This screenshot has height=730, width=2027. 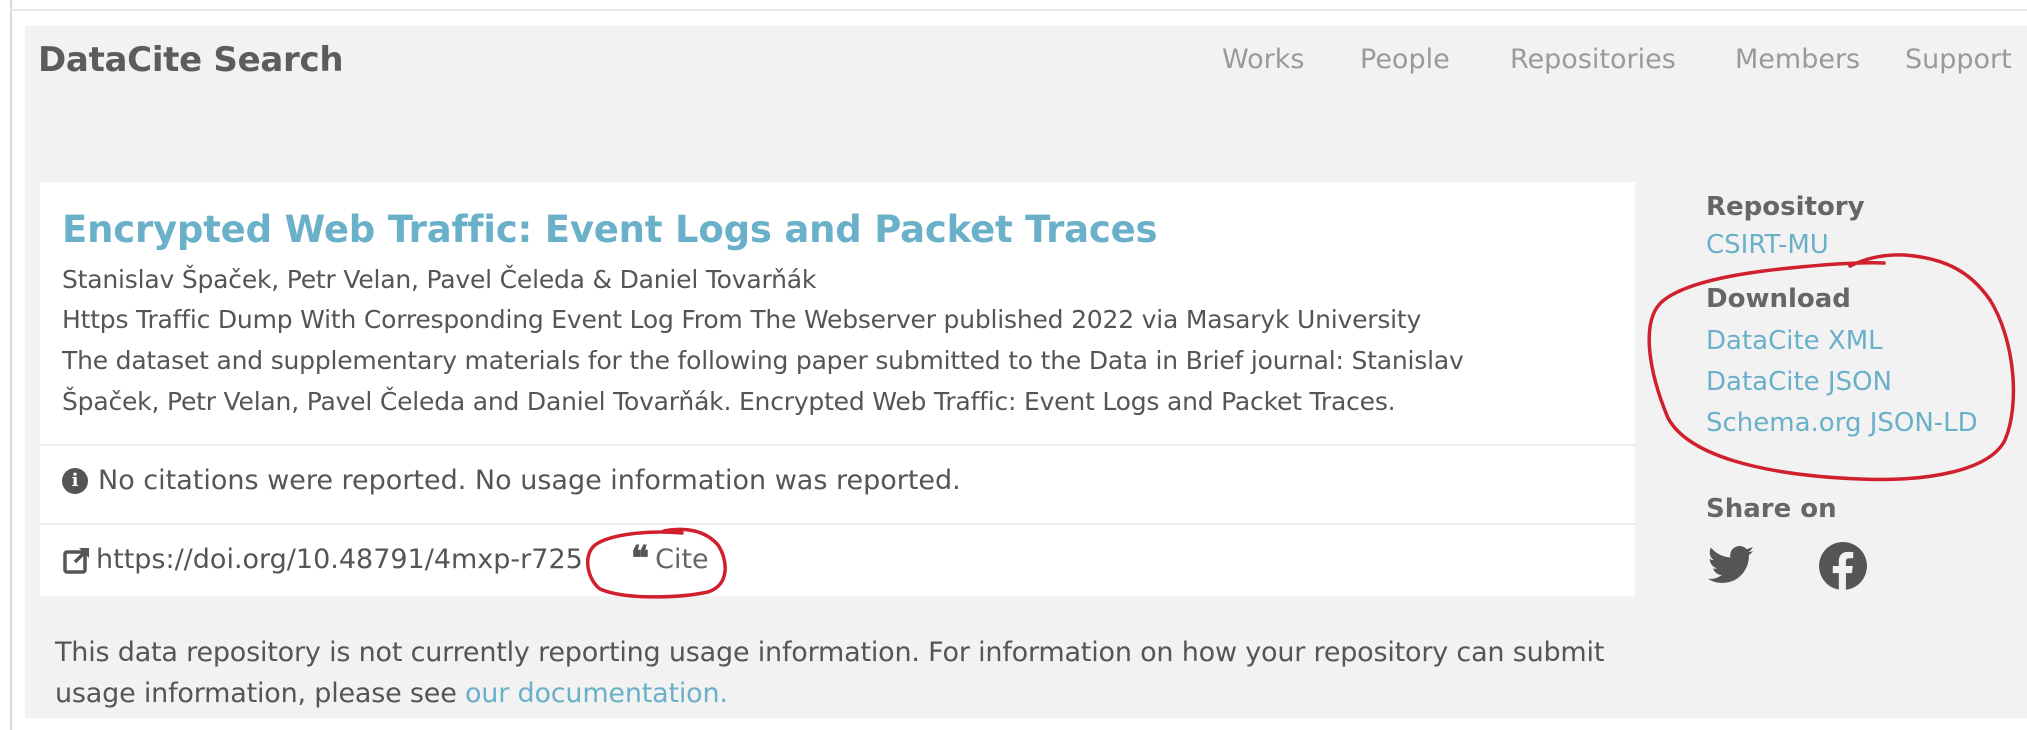 I want to click on external-link-icon, so click(x=76, y=560).